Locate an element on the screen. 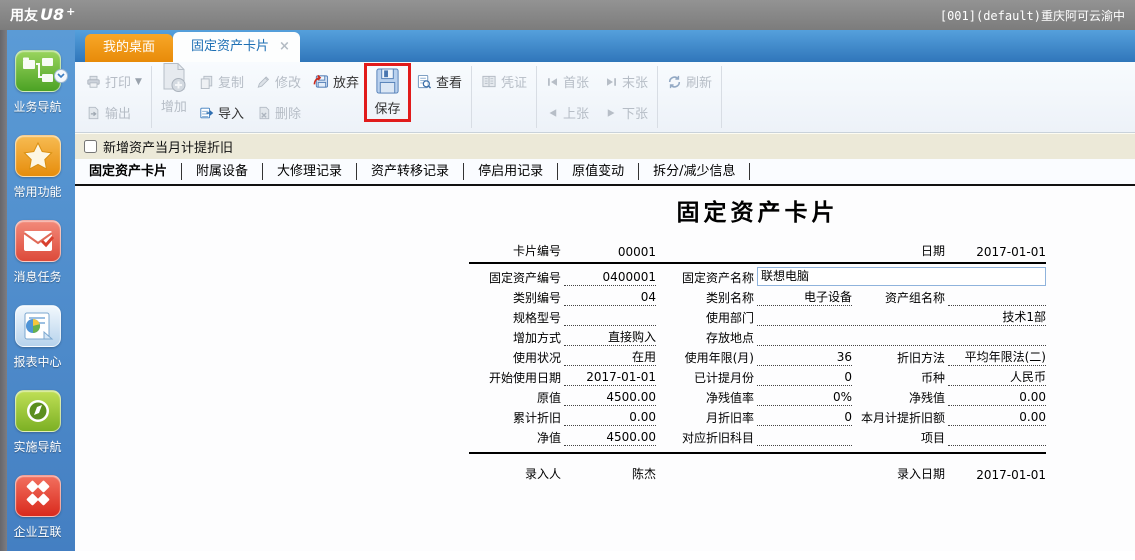 The width and height of the screenshot is (1135, 560). import-button: 导入 is located at coordinates (221, 112).